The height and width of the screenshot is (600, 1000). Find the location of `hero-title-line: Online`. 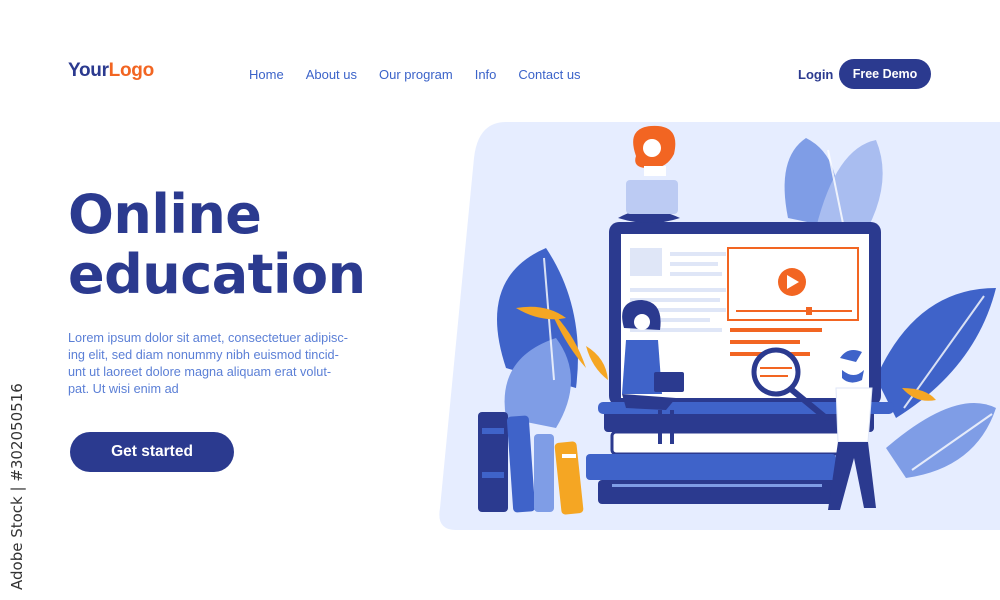

hero-title-line: Online is located at coordinates (165, 214).